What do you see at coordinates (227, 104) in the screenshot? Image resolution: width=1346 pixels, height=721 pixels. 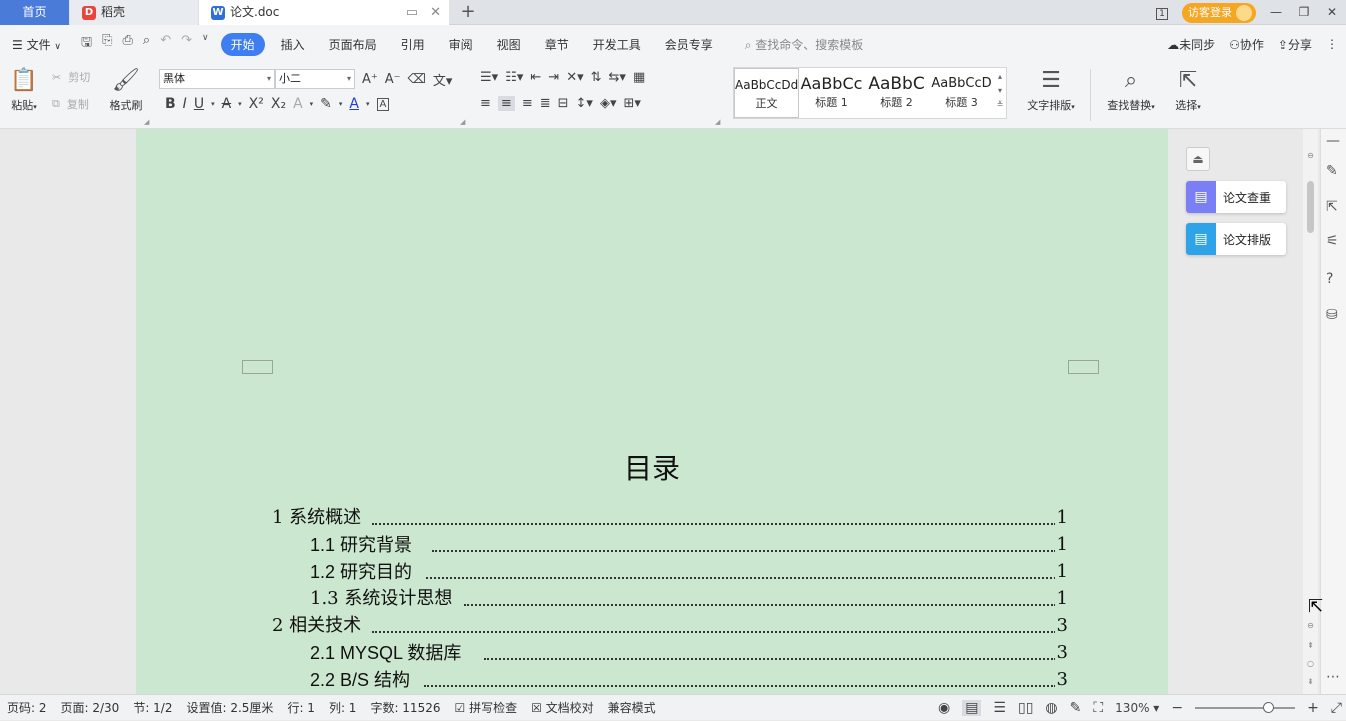 I see `strikethrough-icon: A` at bounding box center [227, 104].